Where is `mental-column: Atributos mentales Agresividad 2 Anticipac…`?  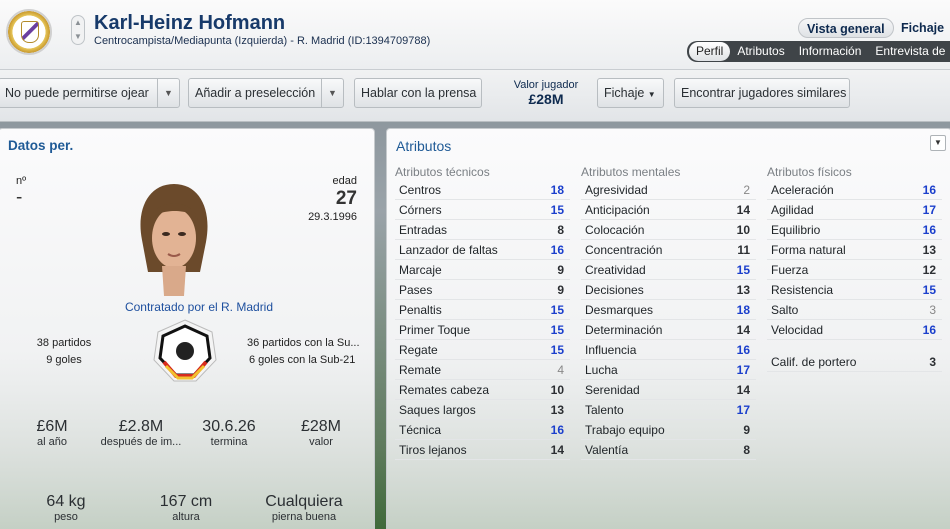
mental-column: Atributos mentales Agresividad 2 Anticipac… is located at coordinates (668, 312).